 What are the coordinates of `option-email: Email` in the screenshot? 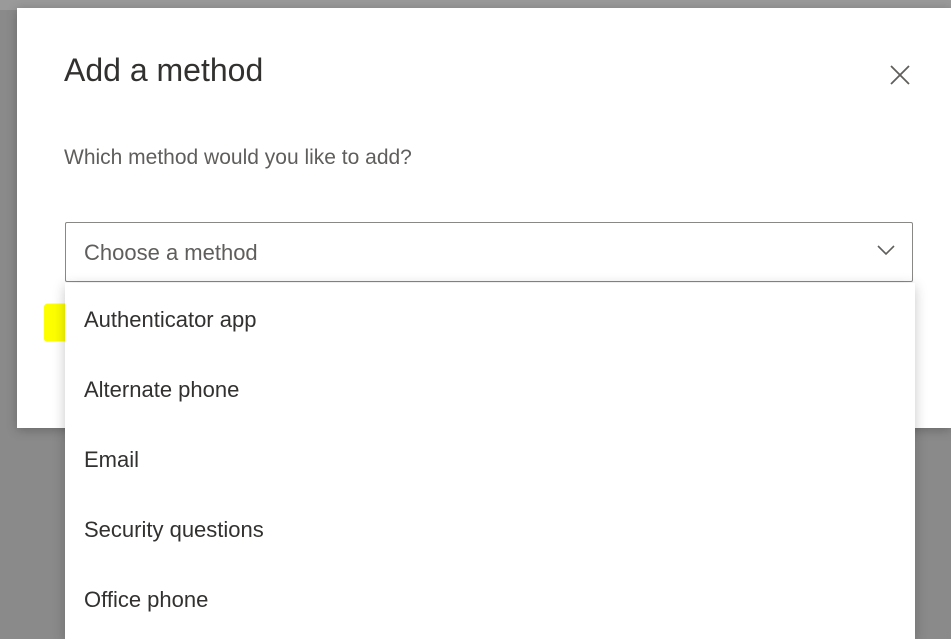 It's located at (490, 458).